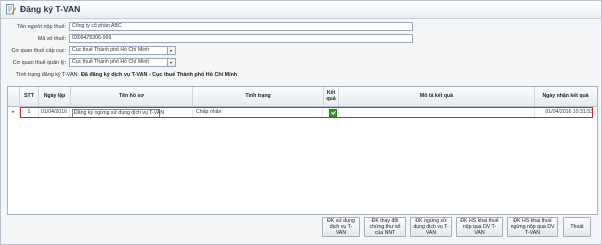 This screenshot has width=602, height=245. What do you see at coordinates (14, 112) in the screenshot?
I see `row-pointer-icon: ▸` at bounding box center [14, 112].